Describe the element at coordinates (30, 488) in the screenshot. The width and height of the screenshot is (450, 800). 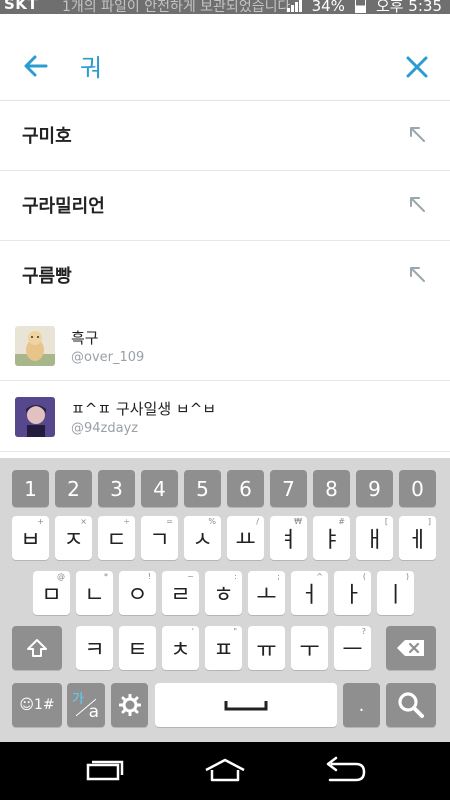
I see `key-1: 1` at that location.